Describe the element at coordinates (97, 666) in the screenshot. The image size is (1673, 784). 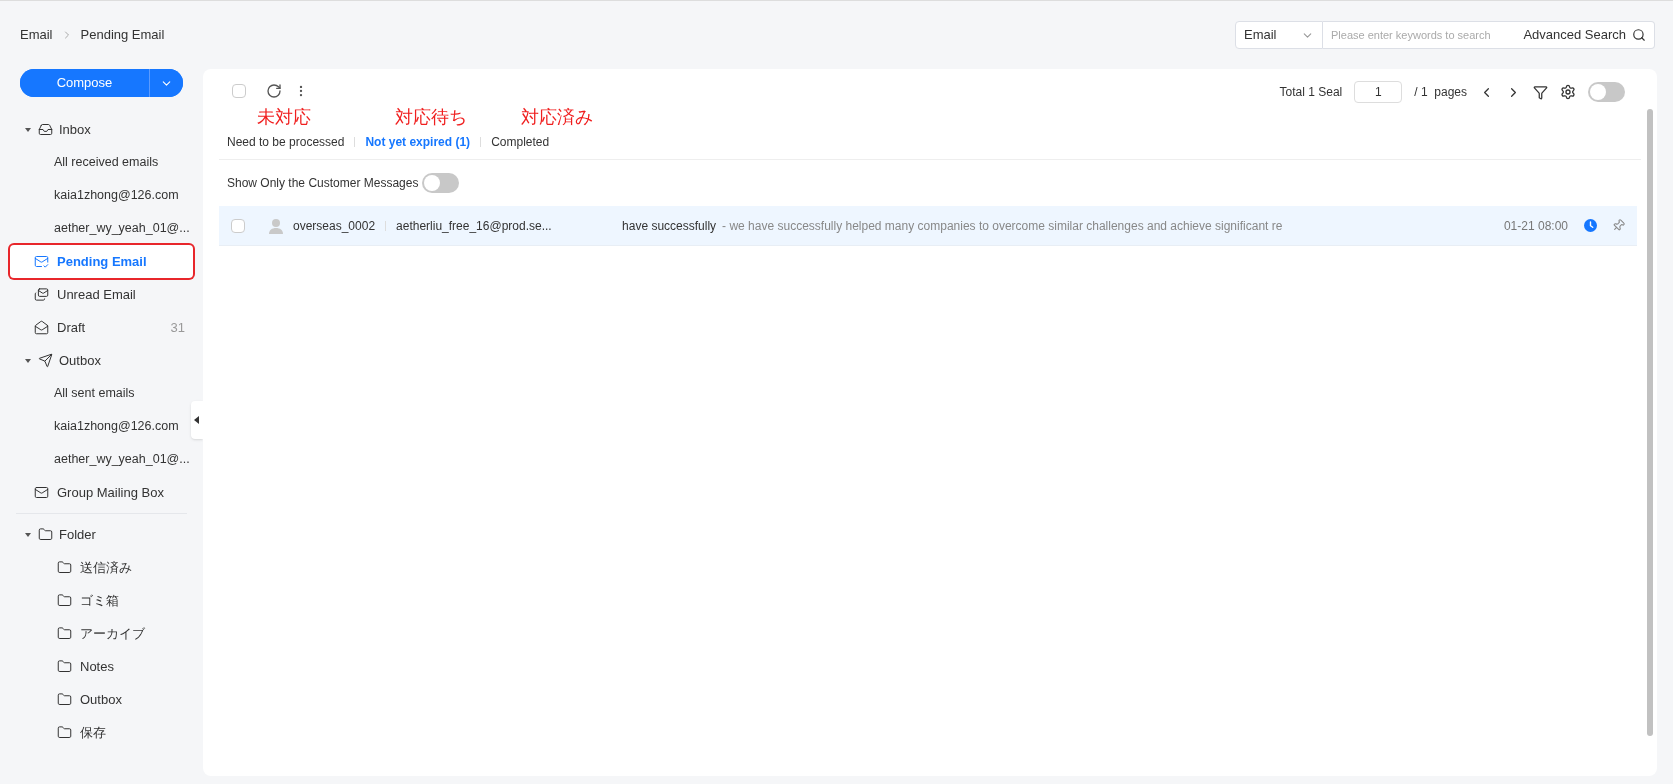
I see `folder-label: Notes` at that location.